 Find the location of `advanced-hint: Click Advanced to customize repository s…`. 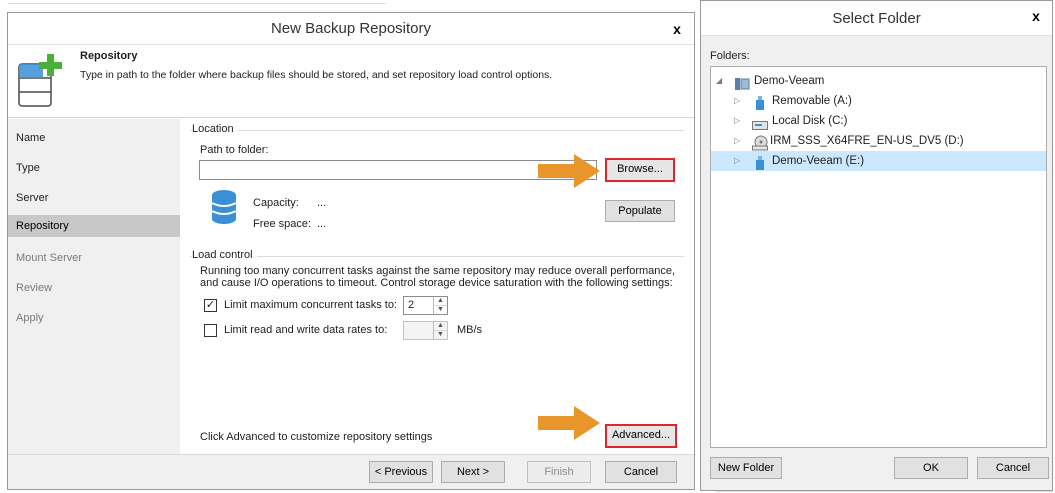

advanced-hint: Click Advanced to customize repository s… is located at coordinates (316, 437).